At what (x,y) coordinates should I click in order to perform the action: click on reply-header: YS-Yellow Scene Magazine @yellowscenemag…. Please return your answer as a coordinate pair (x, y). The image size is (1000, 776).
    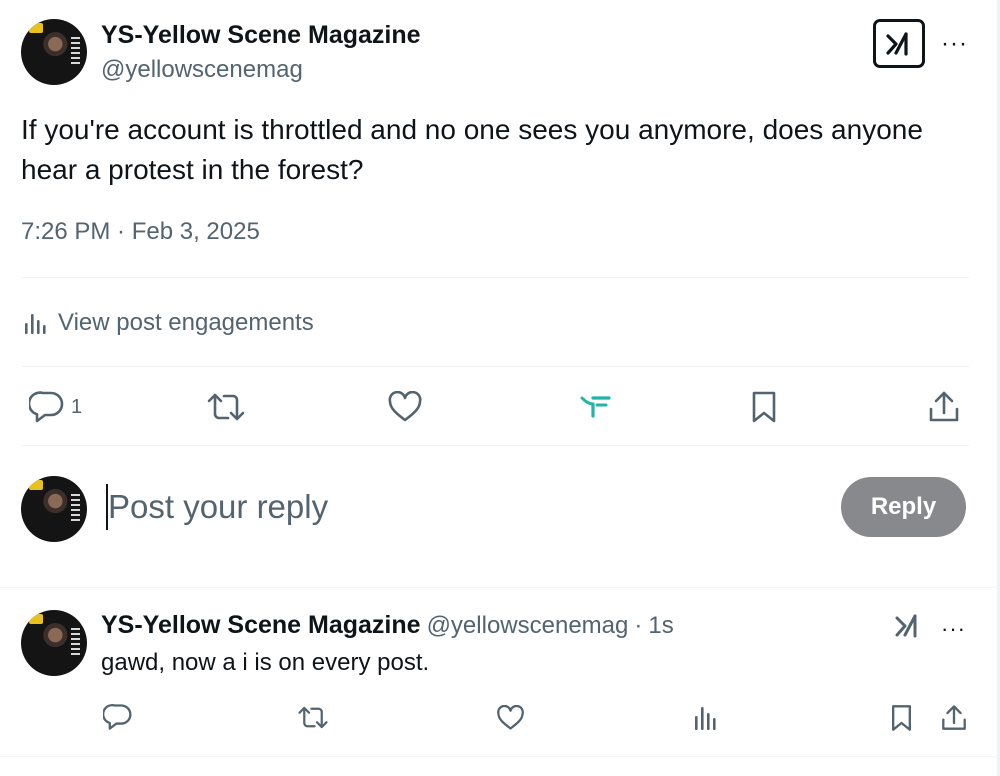
    Looking at the image, I should click on (387, 625).